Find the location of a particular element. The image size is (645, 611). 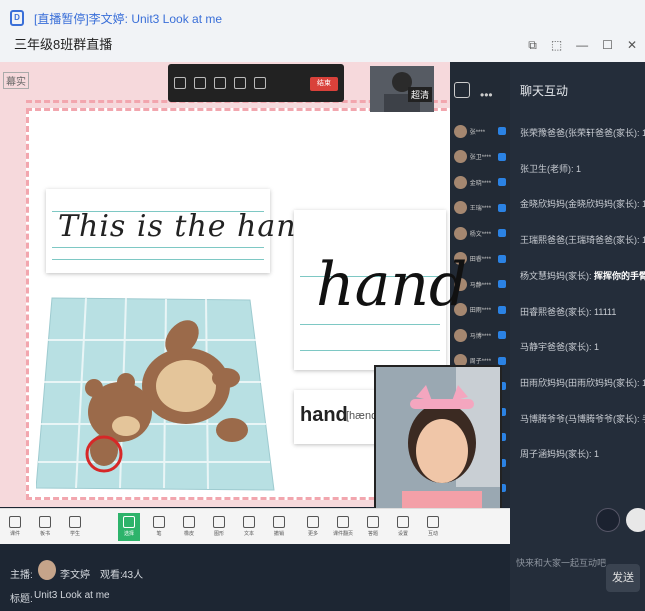

tool-label: 板书 is located at coordinates (44, 534).